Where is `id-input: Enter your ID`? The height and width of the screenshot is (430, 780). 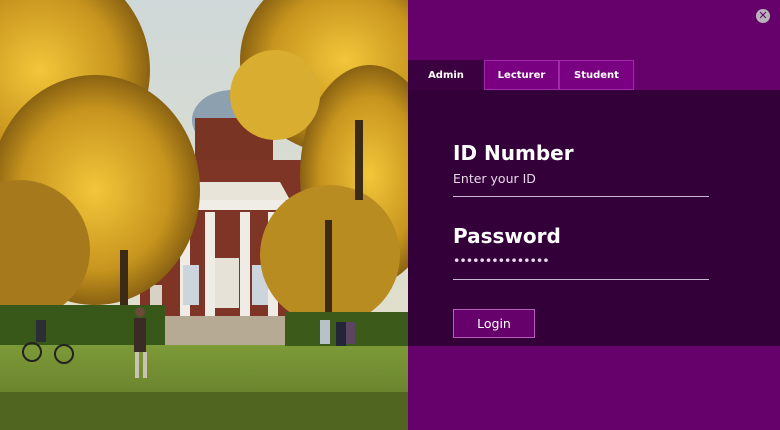
id-input: Enter your ID is located at coordinates (494, 178).